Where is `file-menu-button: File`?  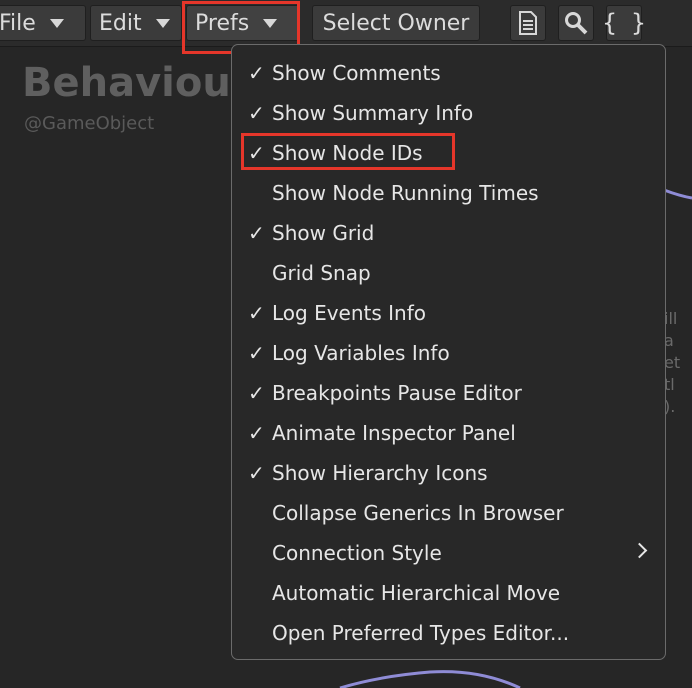
file-menu-button: File is located at coordinates (43, 23).